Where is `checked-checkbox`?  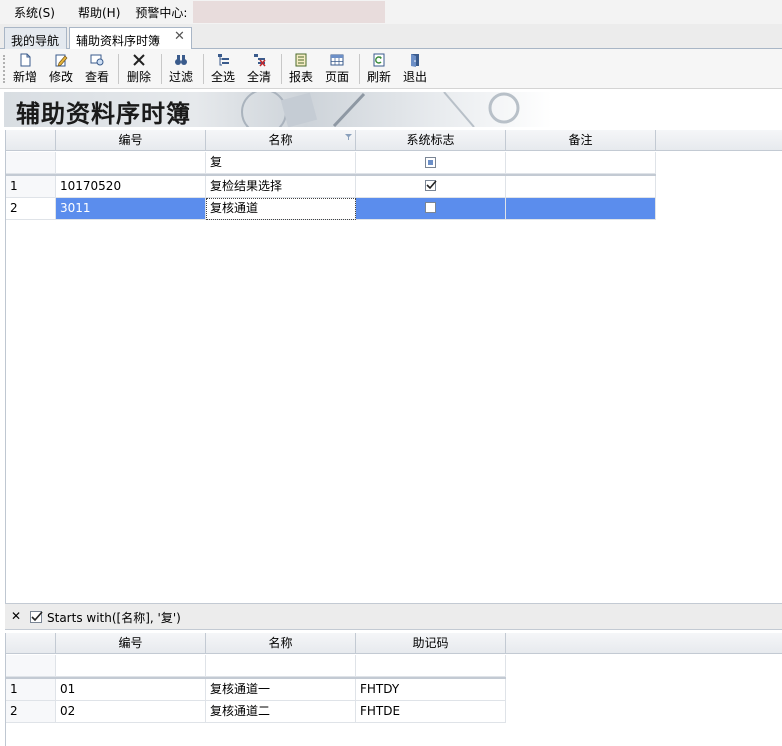 checked-checkbox is located at coordinates (431, 185).